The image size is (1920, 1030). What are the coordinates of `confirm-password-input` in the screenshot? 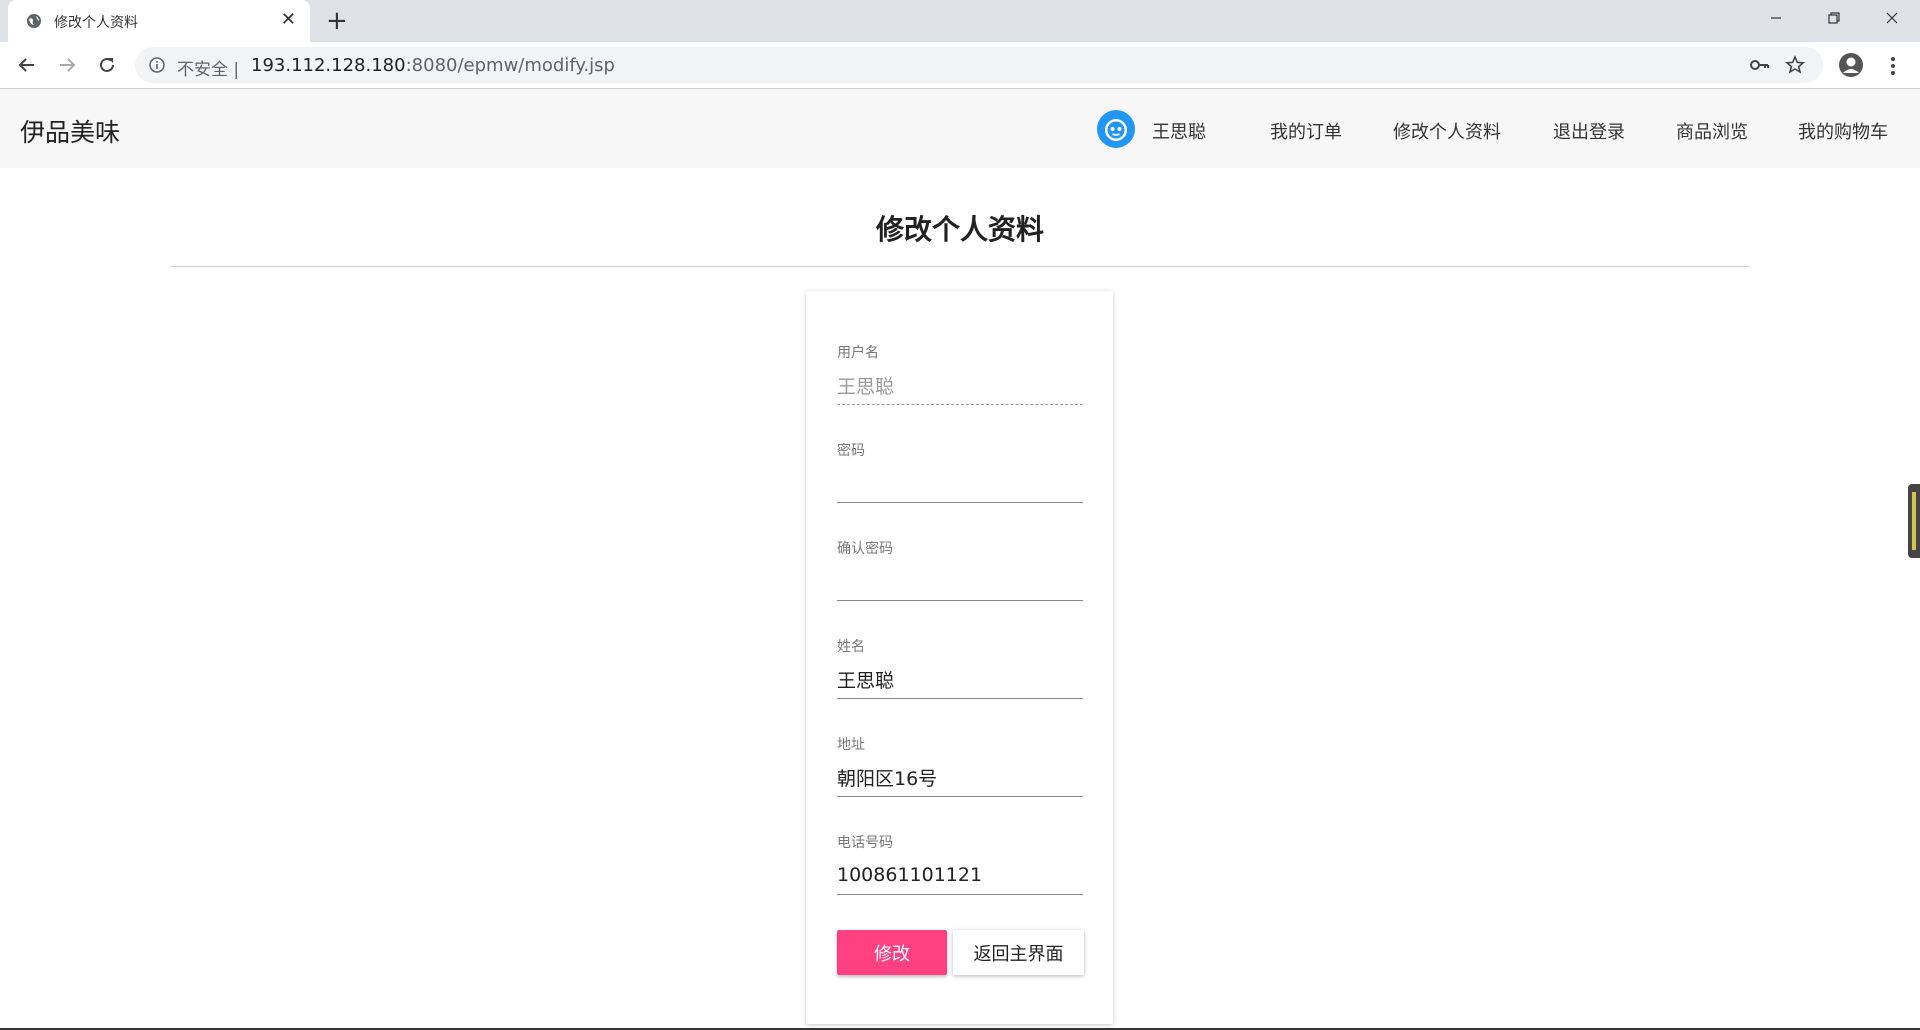 It's located at (960, 581).